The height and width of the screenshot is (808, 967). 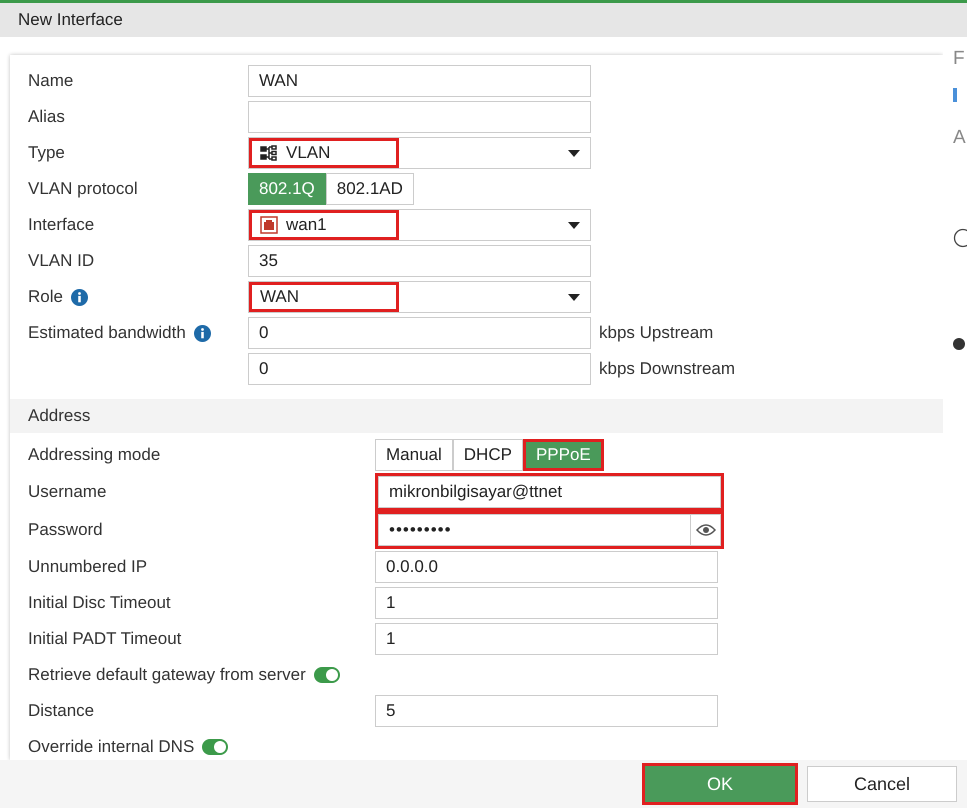 What do you see at coordinates (414, 455) in the screenshot?
I see `segment-tab: Manual` at bounding box center [414, 455].